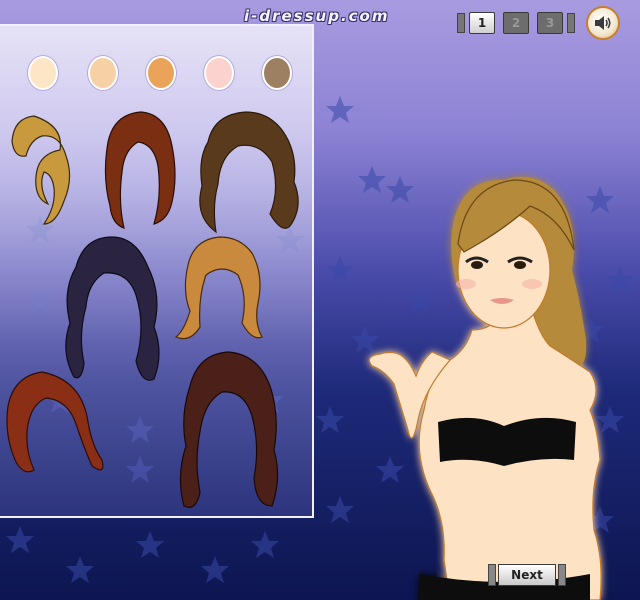  What do you see at coordinates (571, 23) in the screenshot?
I see `pager-right-cap` at bounding box center [571, 23].